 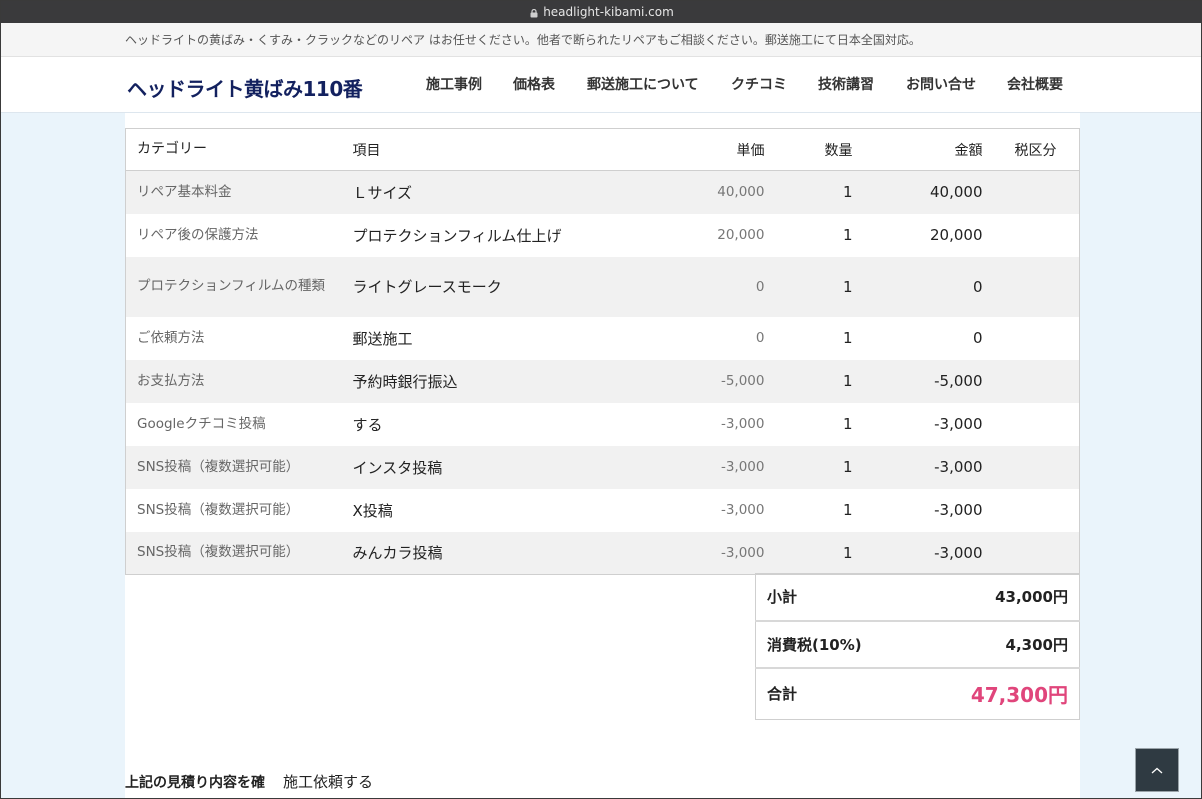 What do you see at coordinates (997, 597) in the screenshot?
I see `subtotal-value: 43,000円` at bounding box center [997, 597].